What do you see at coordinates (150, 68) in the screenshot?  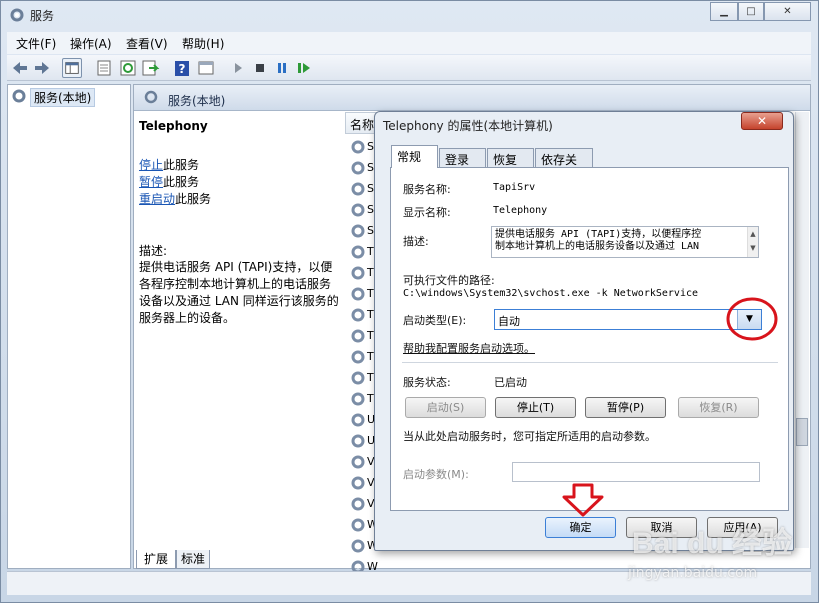 I see `export-icon` at bounding box center [150, 68].